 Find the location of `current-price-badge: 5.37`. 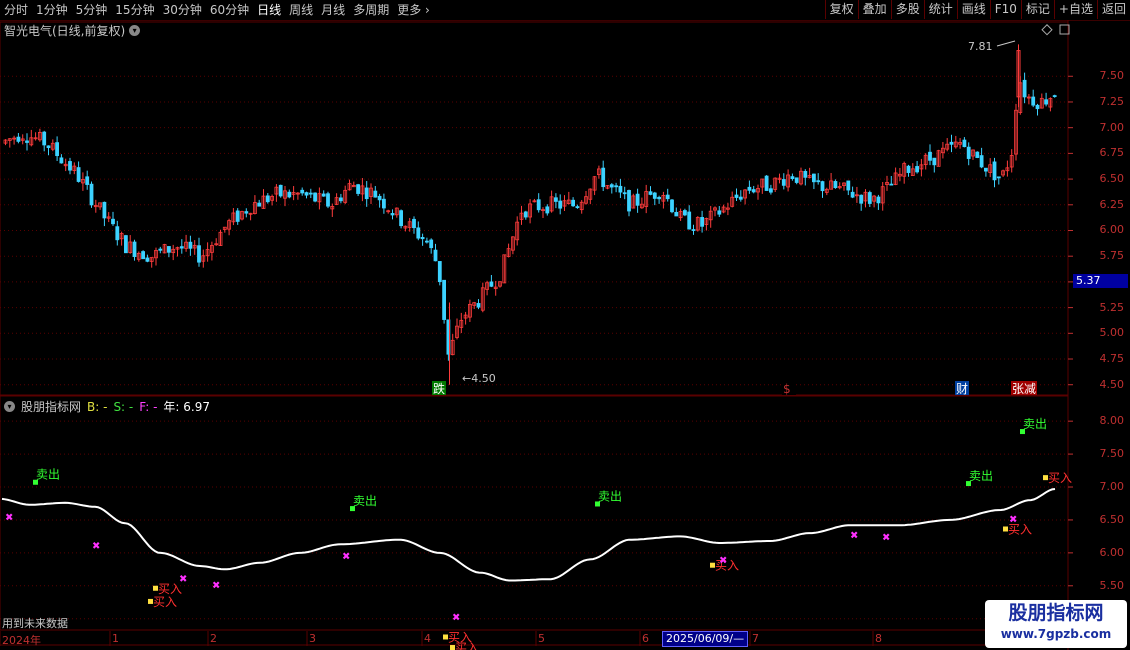

current-price-badge: 5.37 is located at coordinates (1100, 281).